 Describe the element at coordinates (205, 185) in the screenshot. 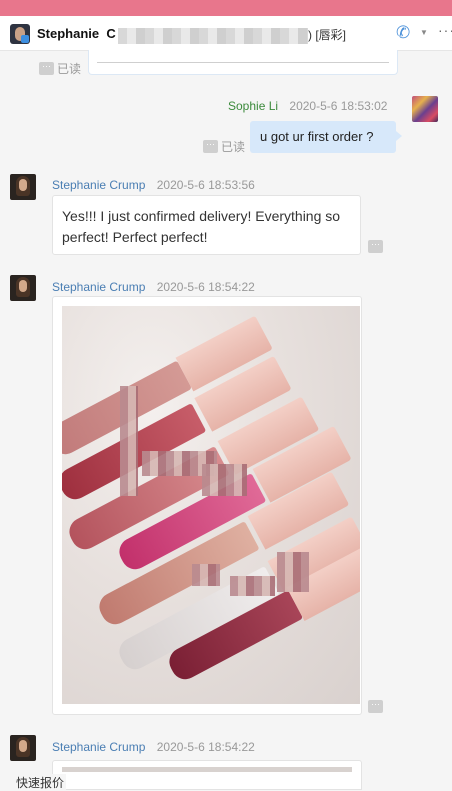

I see `message-timestamp: 2020-5-6 18:53:56` at that location.